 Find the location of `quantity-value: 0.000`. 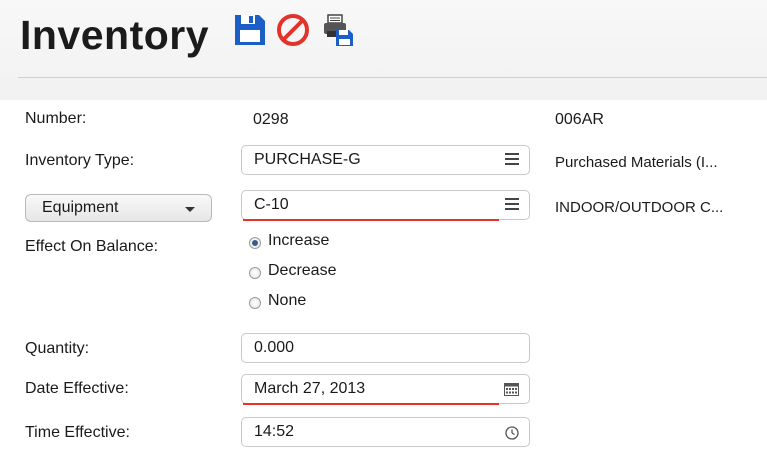

quantity-value: 0.000 is located at coordinates (274, 347).